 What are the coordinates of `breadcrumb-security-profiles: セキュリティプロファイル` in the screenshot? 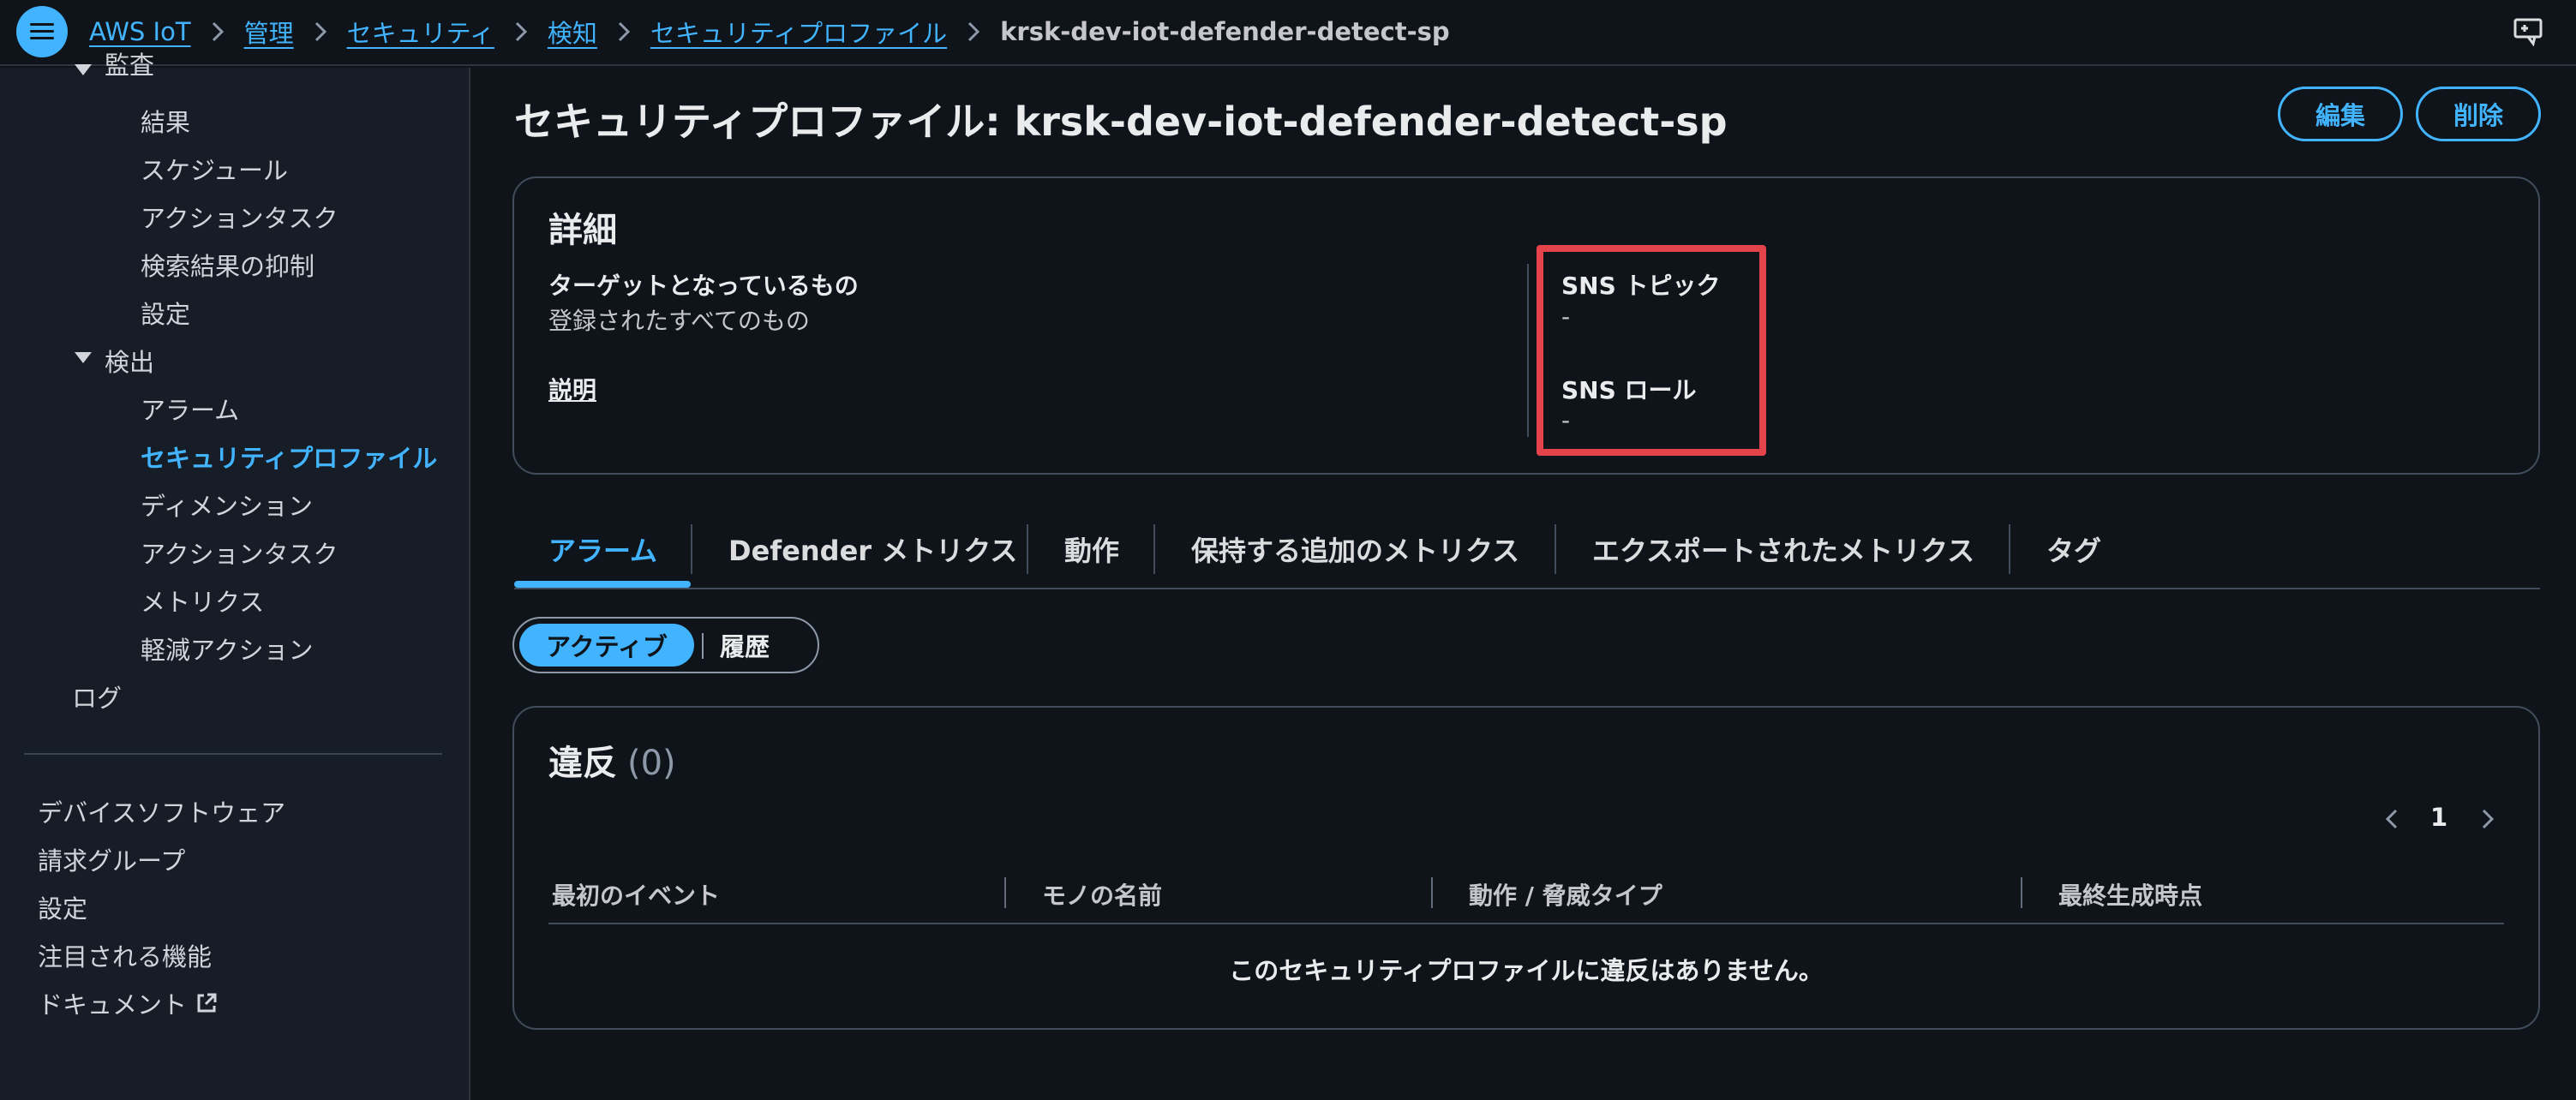 It's located at (798, 32).